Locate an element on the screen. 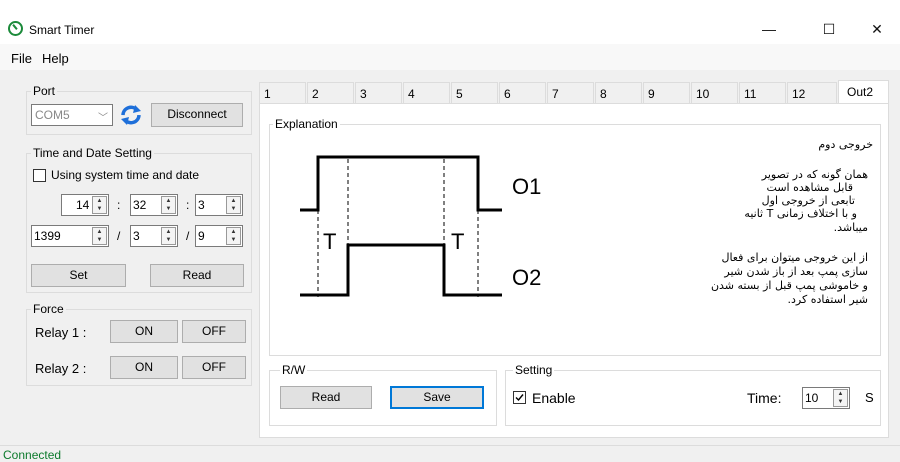 This screenshot has width=900, height=462. day-spinner: 9 ▲ ▼ is located at coordinates (219, 236).